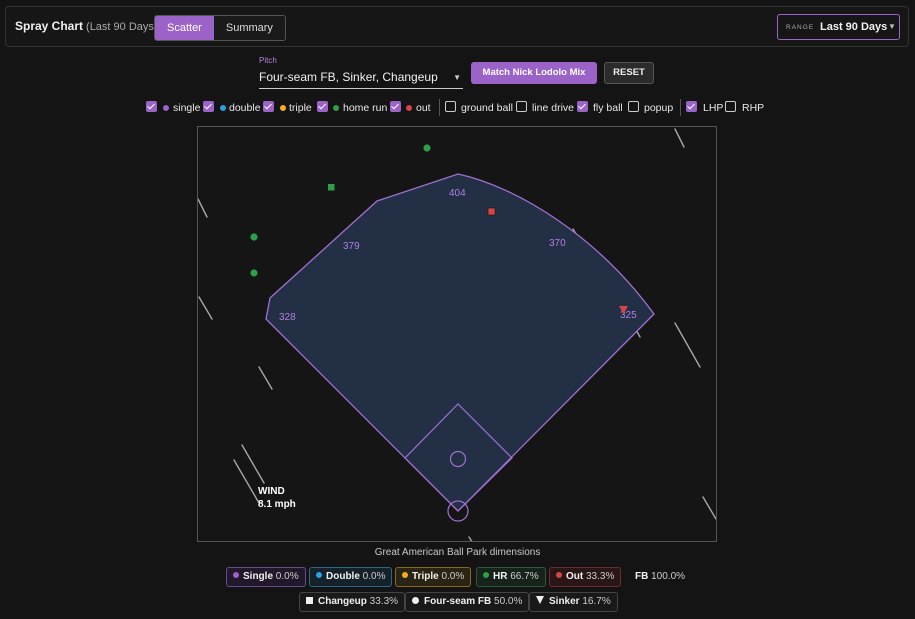  What do you see at coordinates (450, 106) in the screenshot?
I see `checkbox-ground-ball` at bounding box center [450, 106].